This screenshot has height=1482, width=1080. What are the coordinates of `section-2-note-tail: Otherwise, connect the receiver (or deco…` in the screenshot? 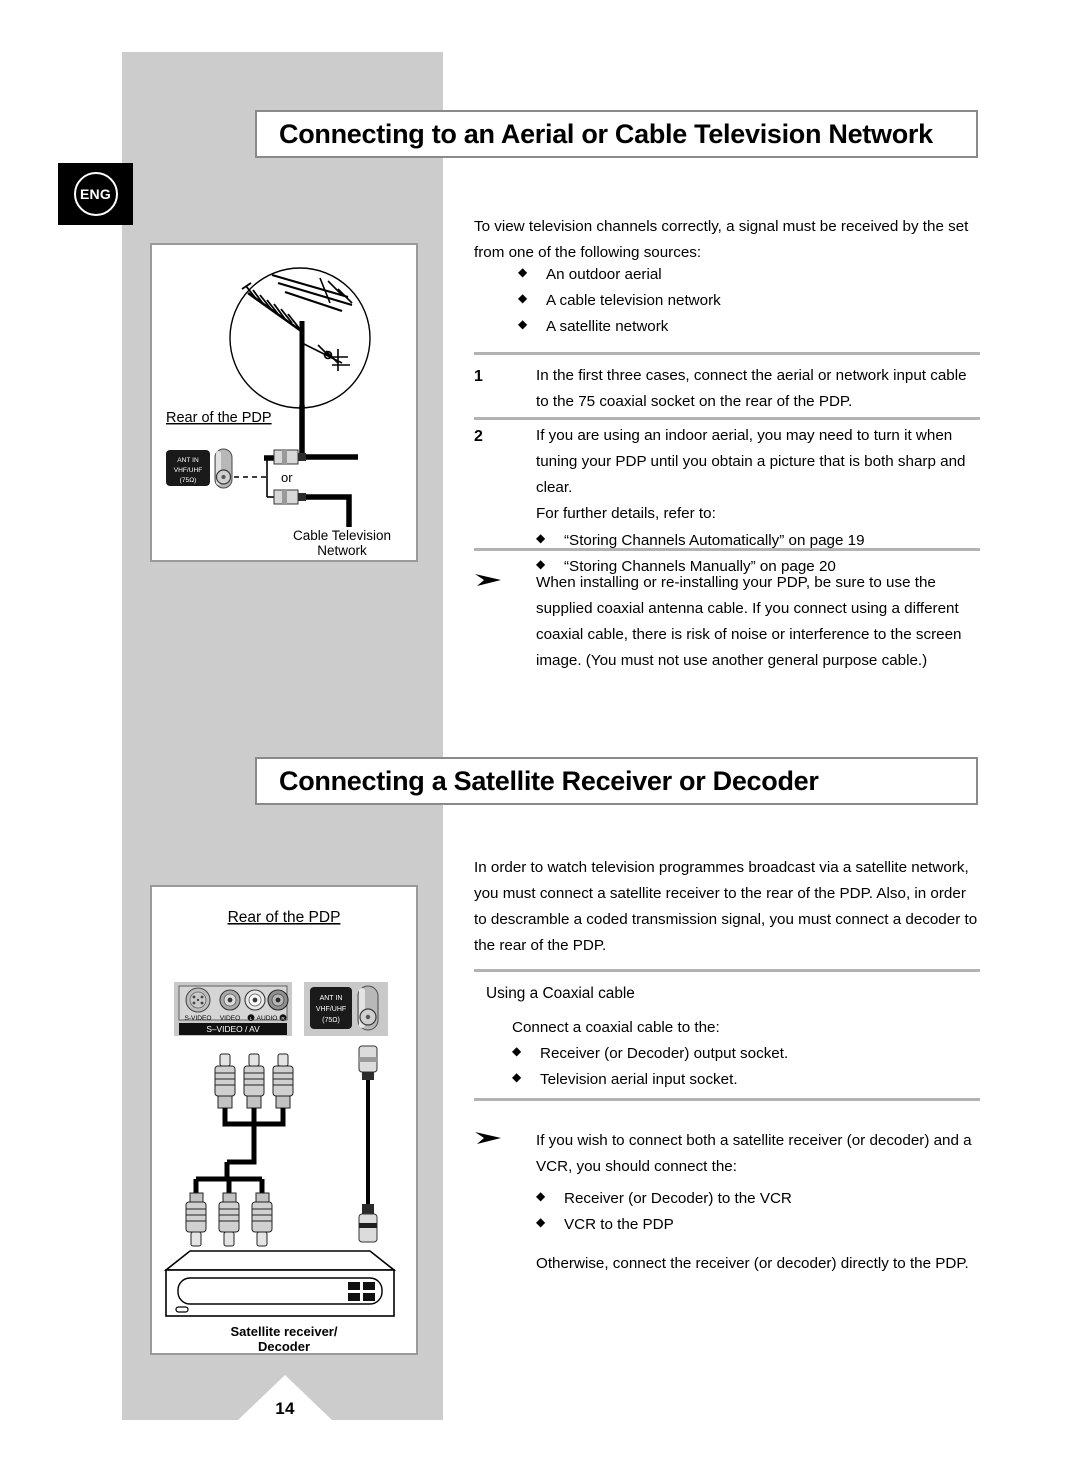 It's located at (752, 1263).